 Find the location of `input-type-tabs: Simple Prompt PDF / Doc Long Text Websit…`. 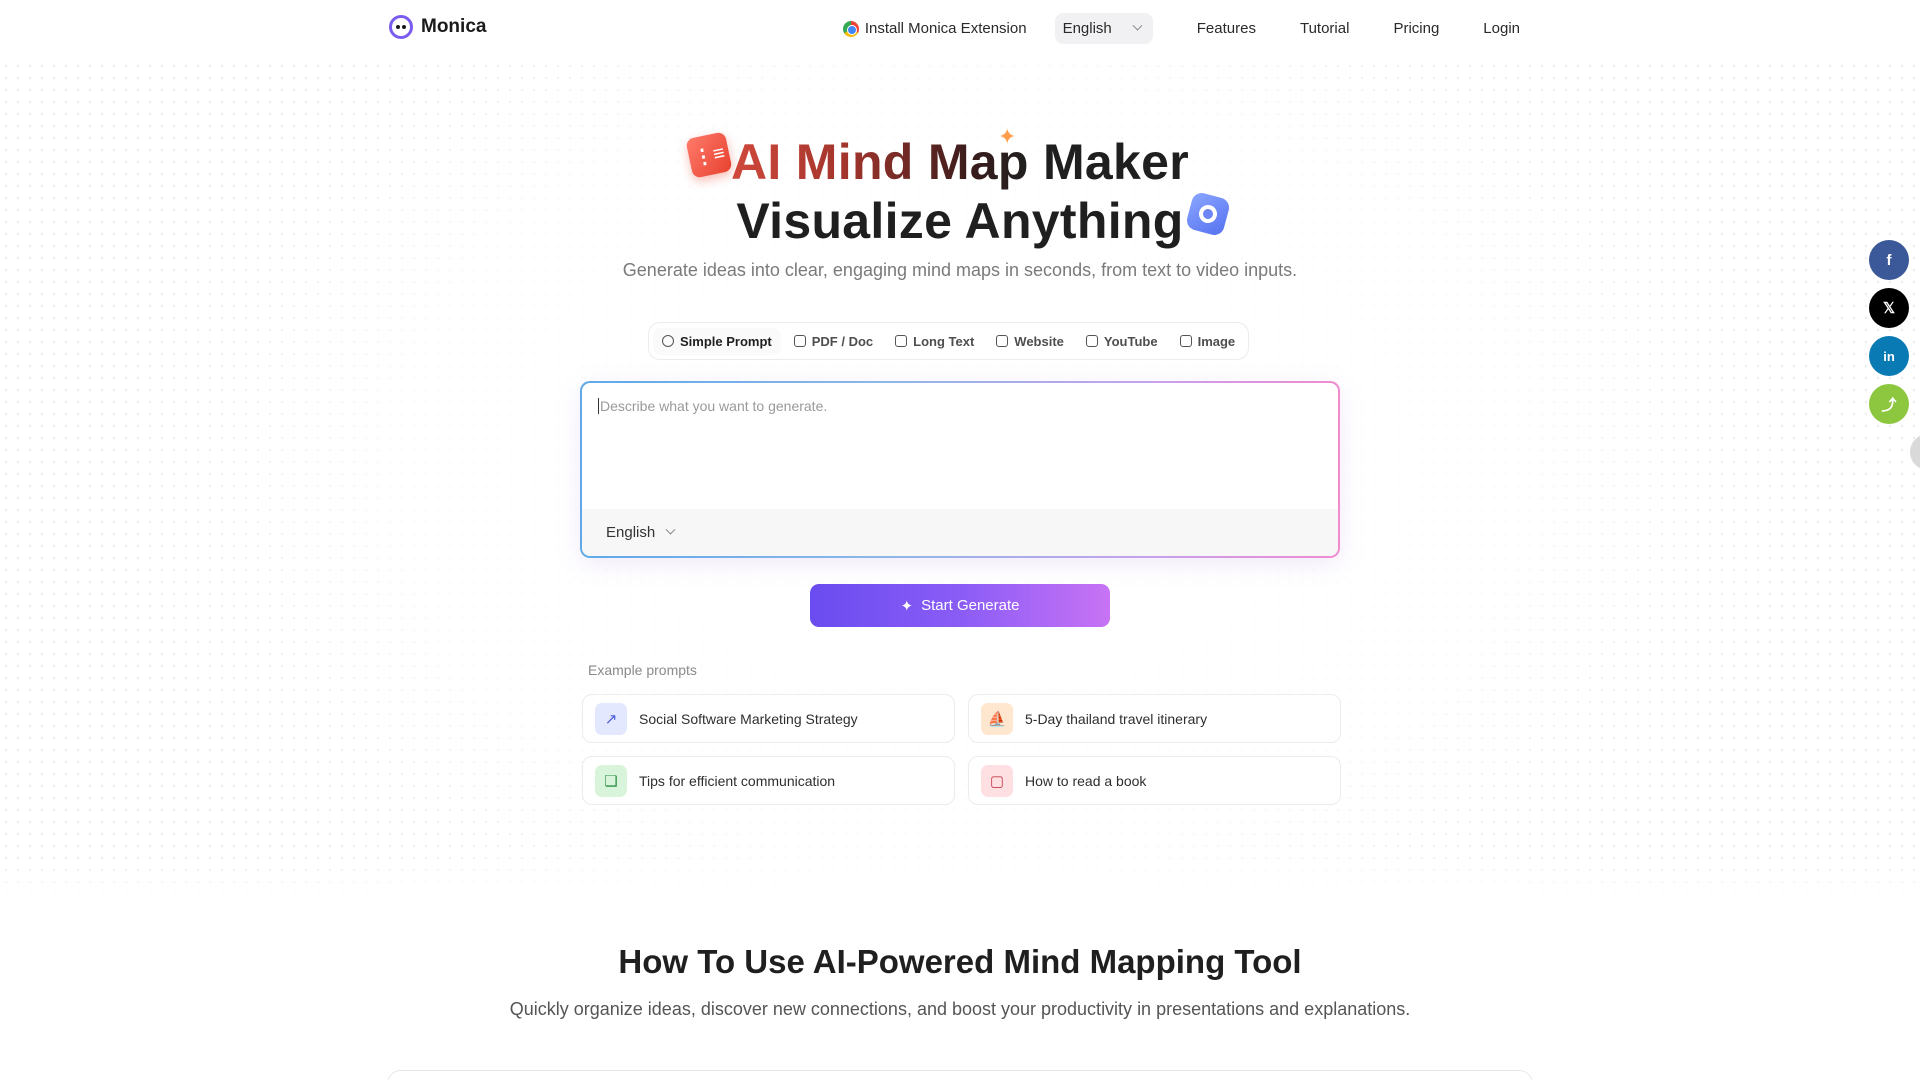

input-type-tabs: Simple Prompt PDF / Doc Long Text Websit… is located at coordinates (949, 341).